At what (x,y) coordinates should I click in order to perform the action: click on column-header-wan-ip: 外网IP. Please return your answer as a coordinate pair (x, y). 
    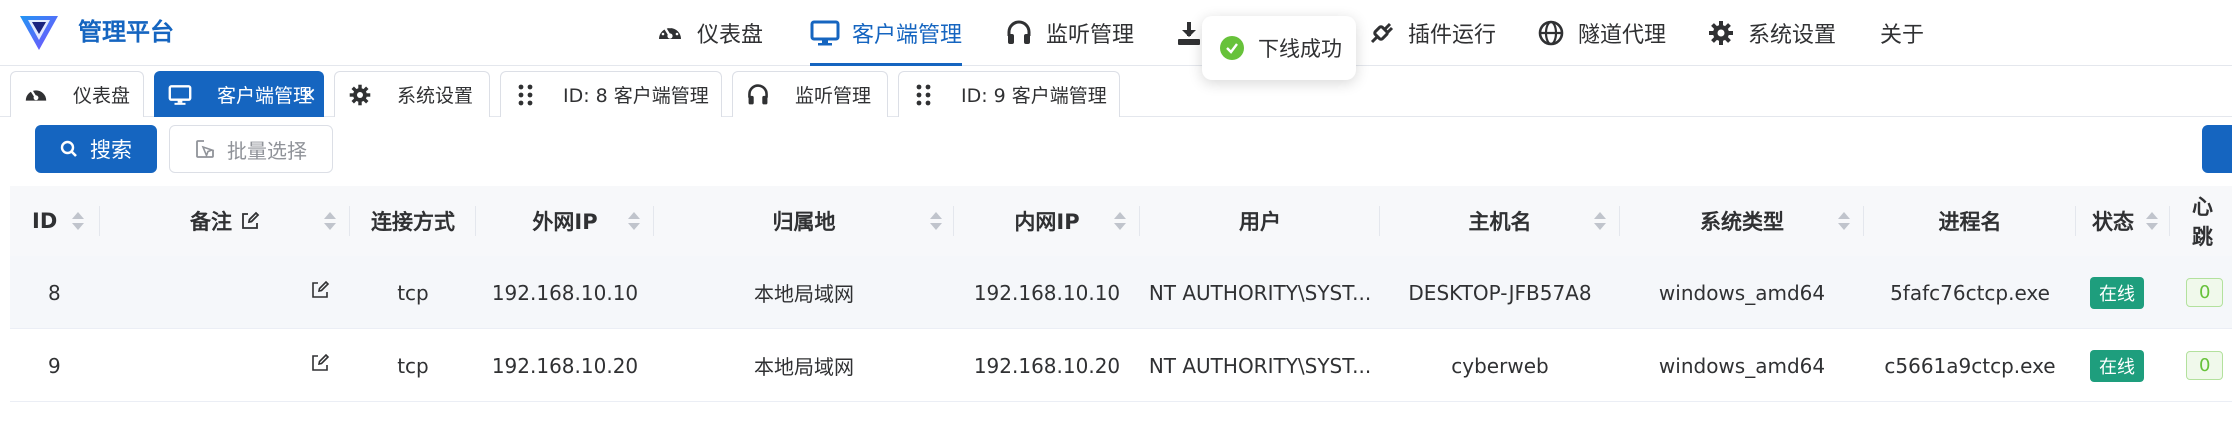
    Looking at the image, I should click on (565, 221).